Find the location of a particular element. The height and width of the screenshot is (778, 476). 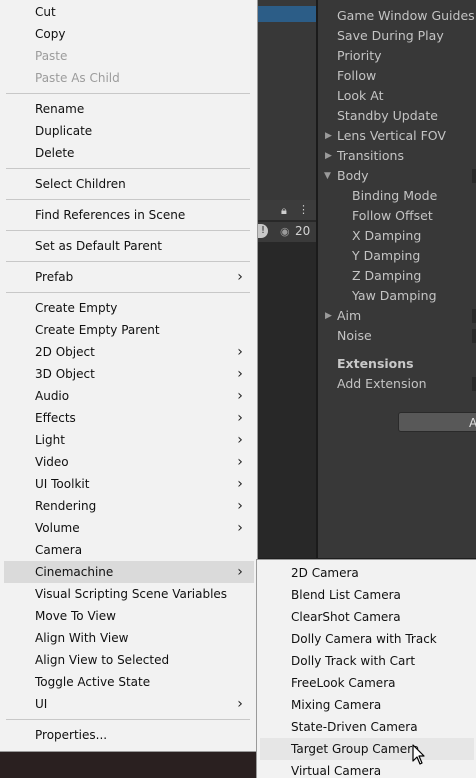

lock-icon: 🔒︎ is located at coordinates (284, 211).